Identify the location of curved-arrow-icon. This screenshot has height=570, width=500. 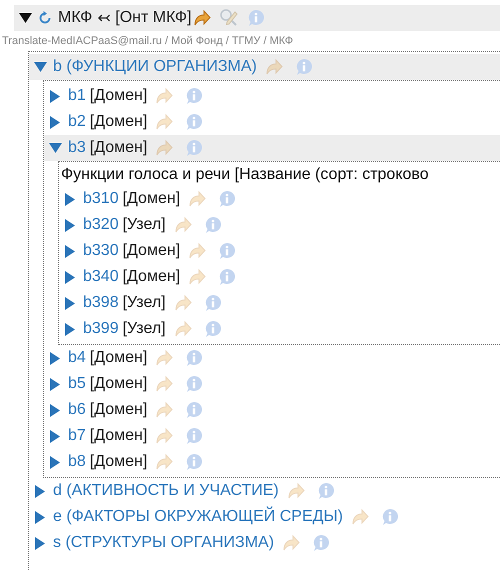
(202, 18).